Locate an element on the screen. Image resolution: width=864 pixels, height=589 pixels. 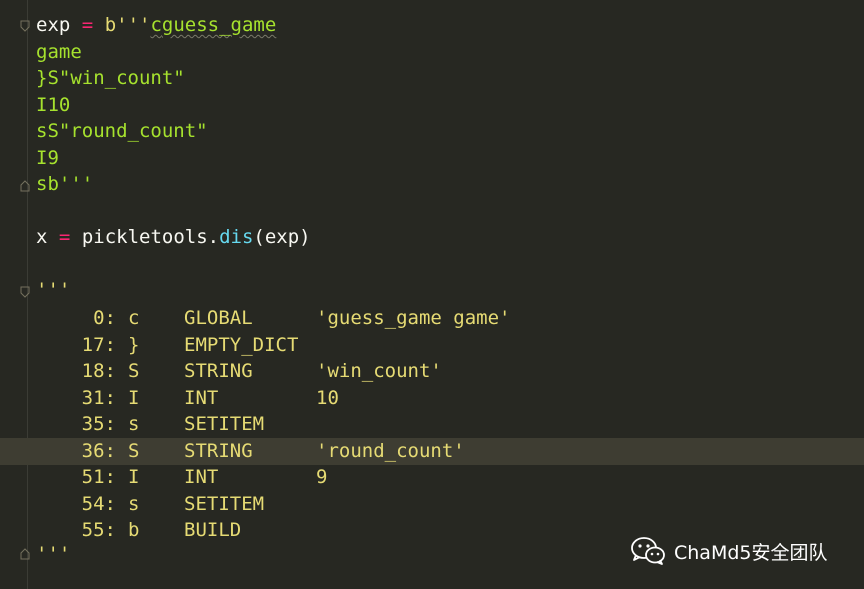
code-line-6: I9 is located at coordinates (47, 158).